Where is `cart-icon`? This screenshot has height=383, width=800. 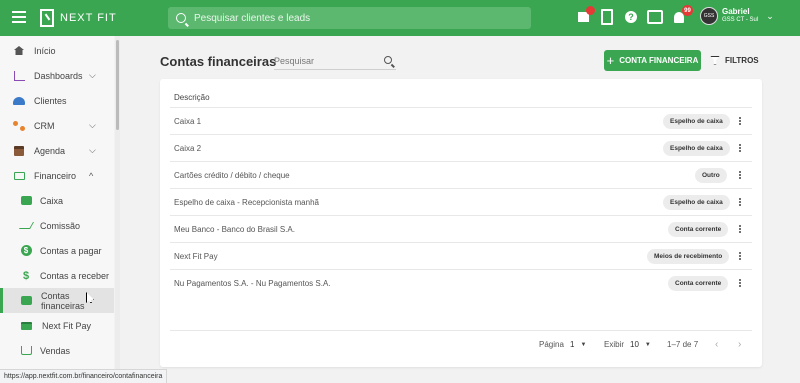 cart-icon is located at coordinates (26, 351).